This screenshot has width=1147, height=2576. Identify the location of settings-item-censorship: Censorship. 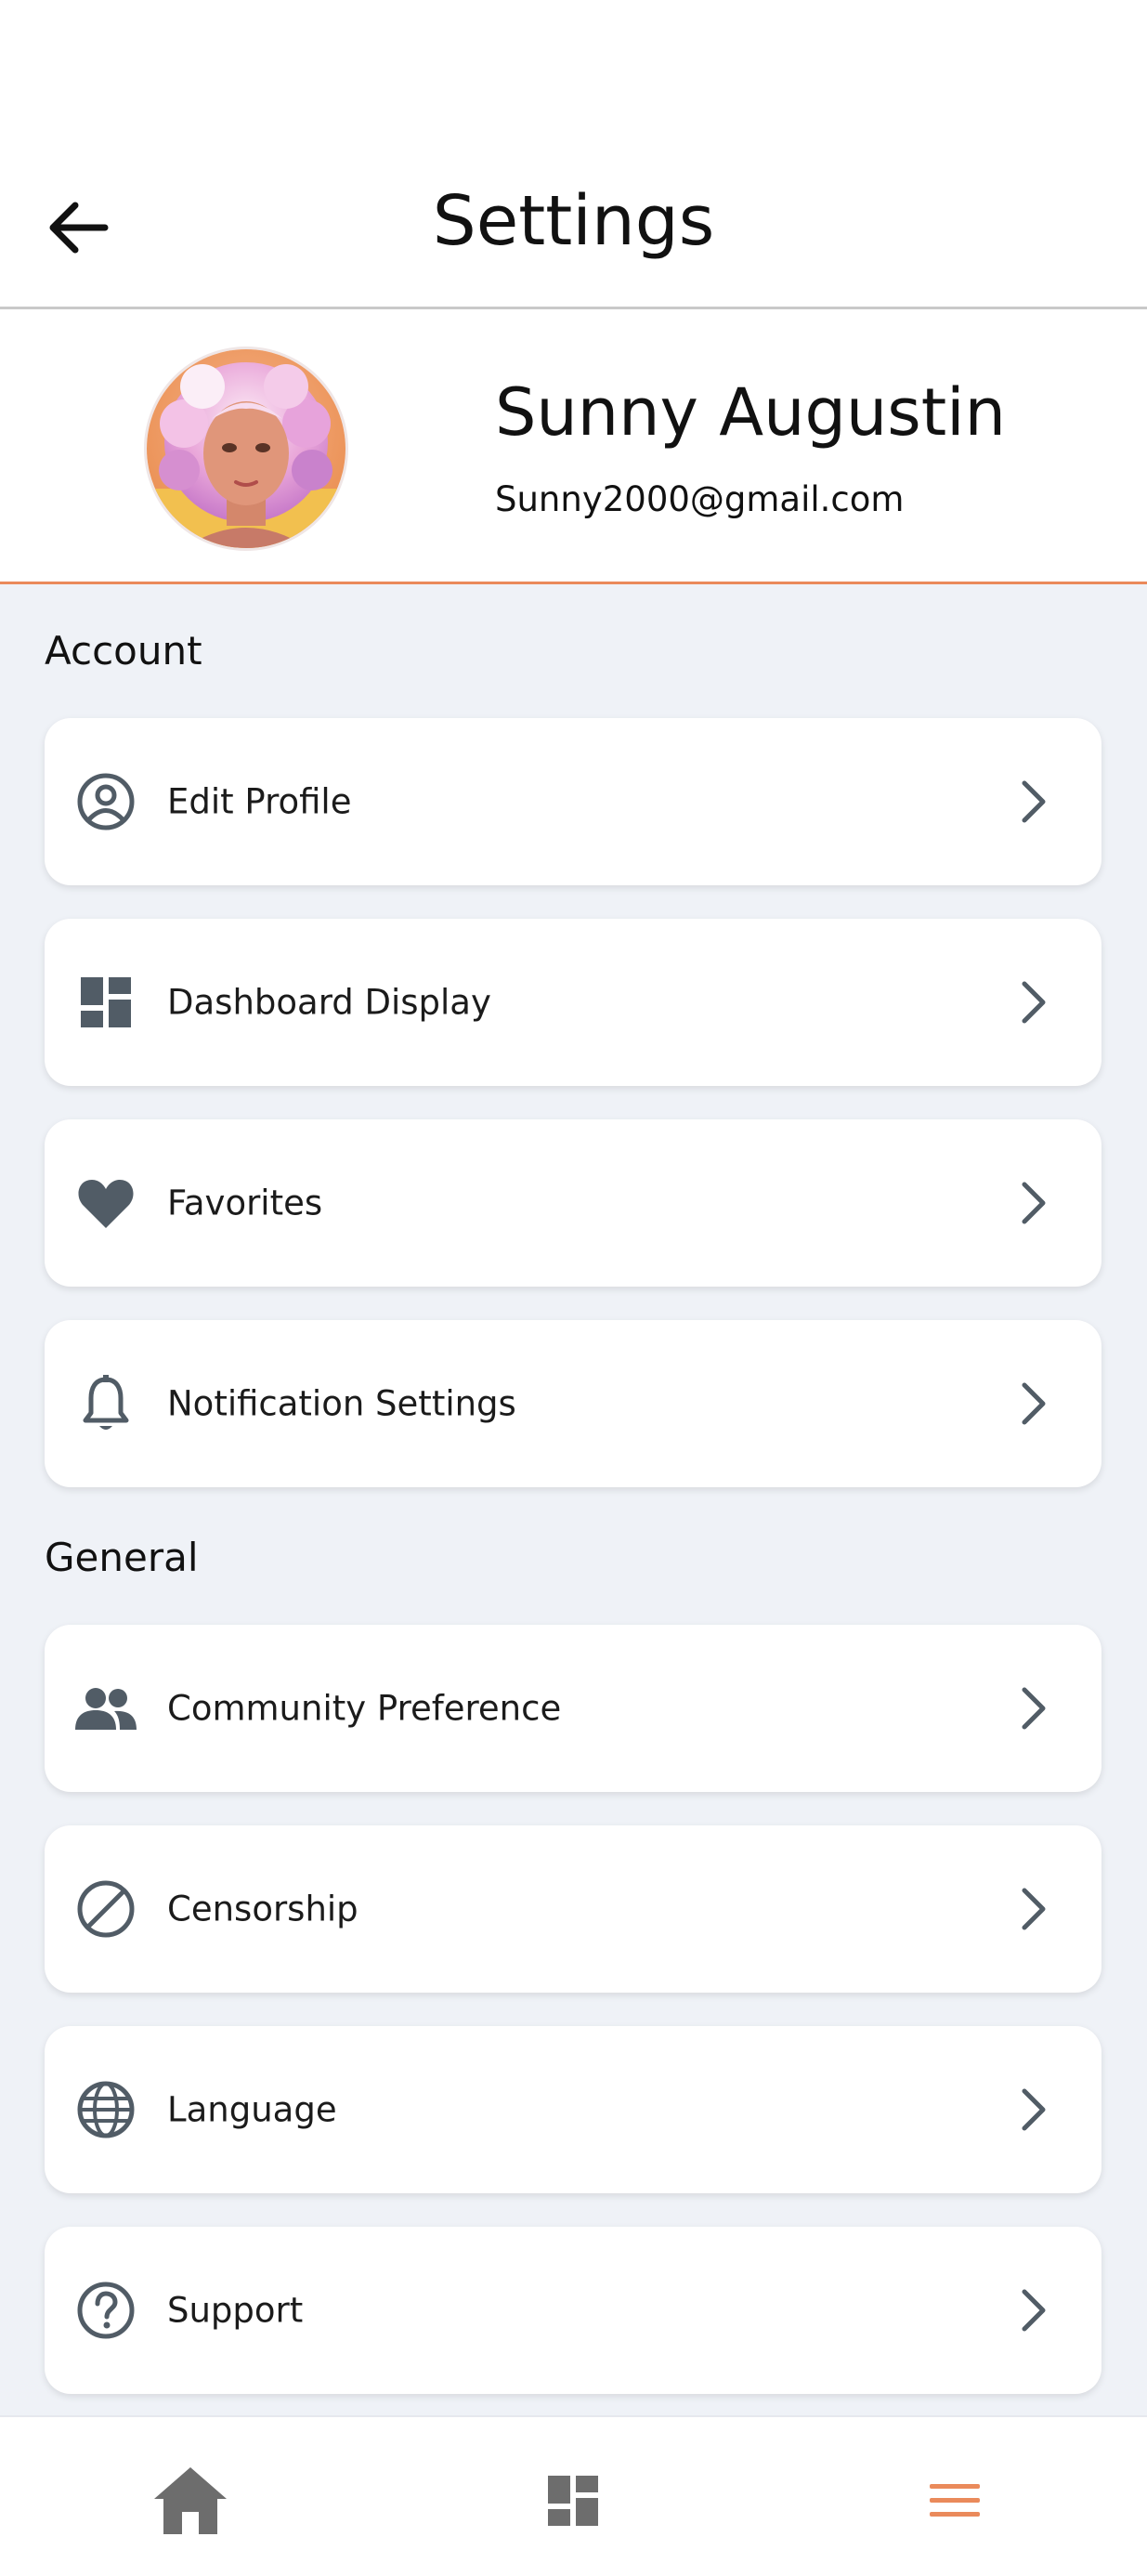
(573, 1909).